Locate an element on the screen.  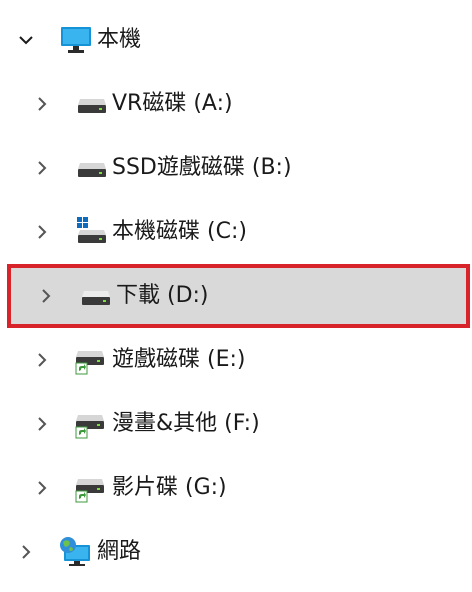
drive-label: SSD遊戲磁碟 (B:) is located at coordinates (202, 167).